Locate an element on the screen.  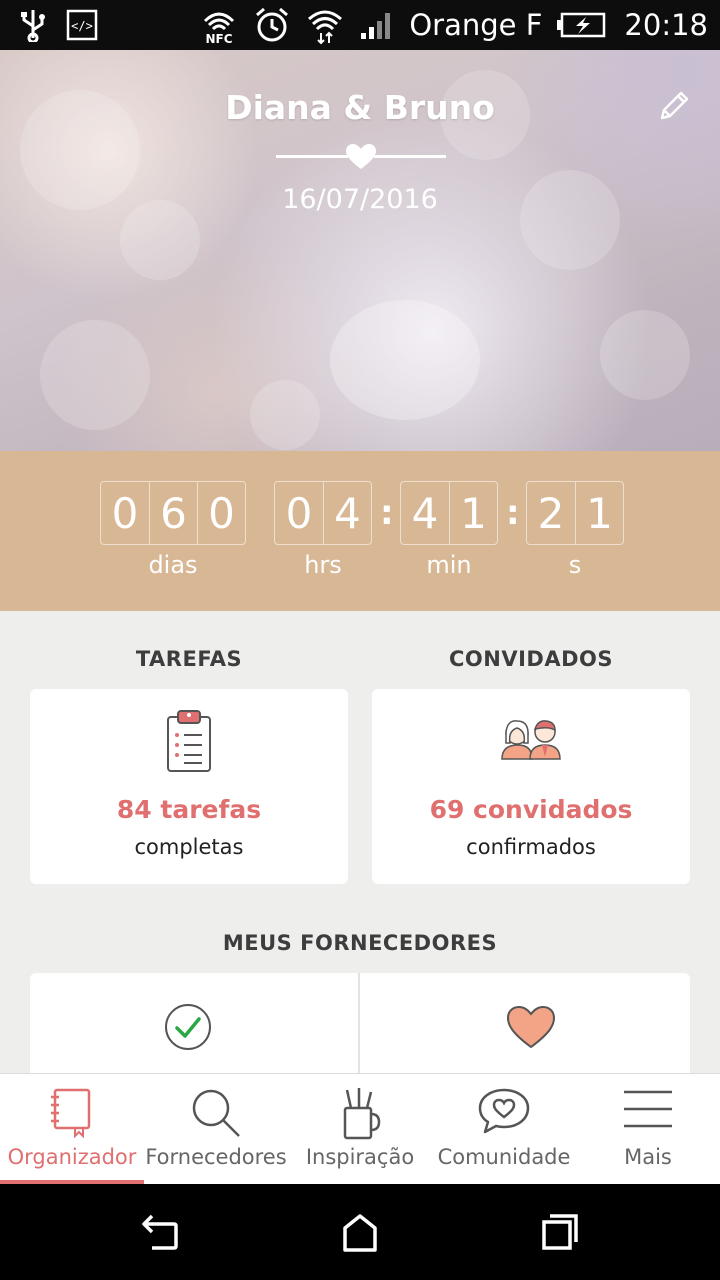
nav-label: Inspiração is located at coordinates (360, 1157).